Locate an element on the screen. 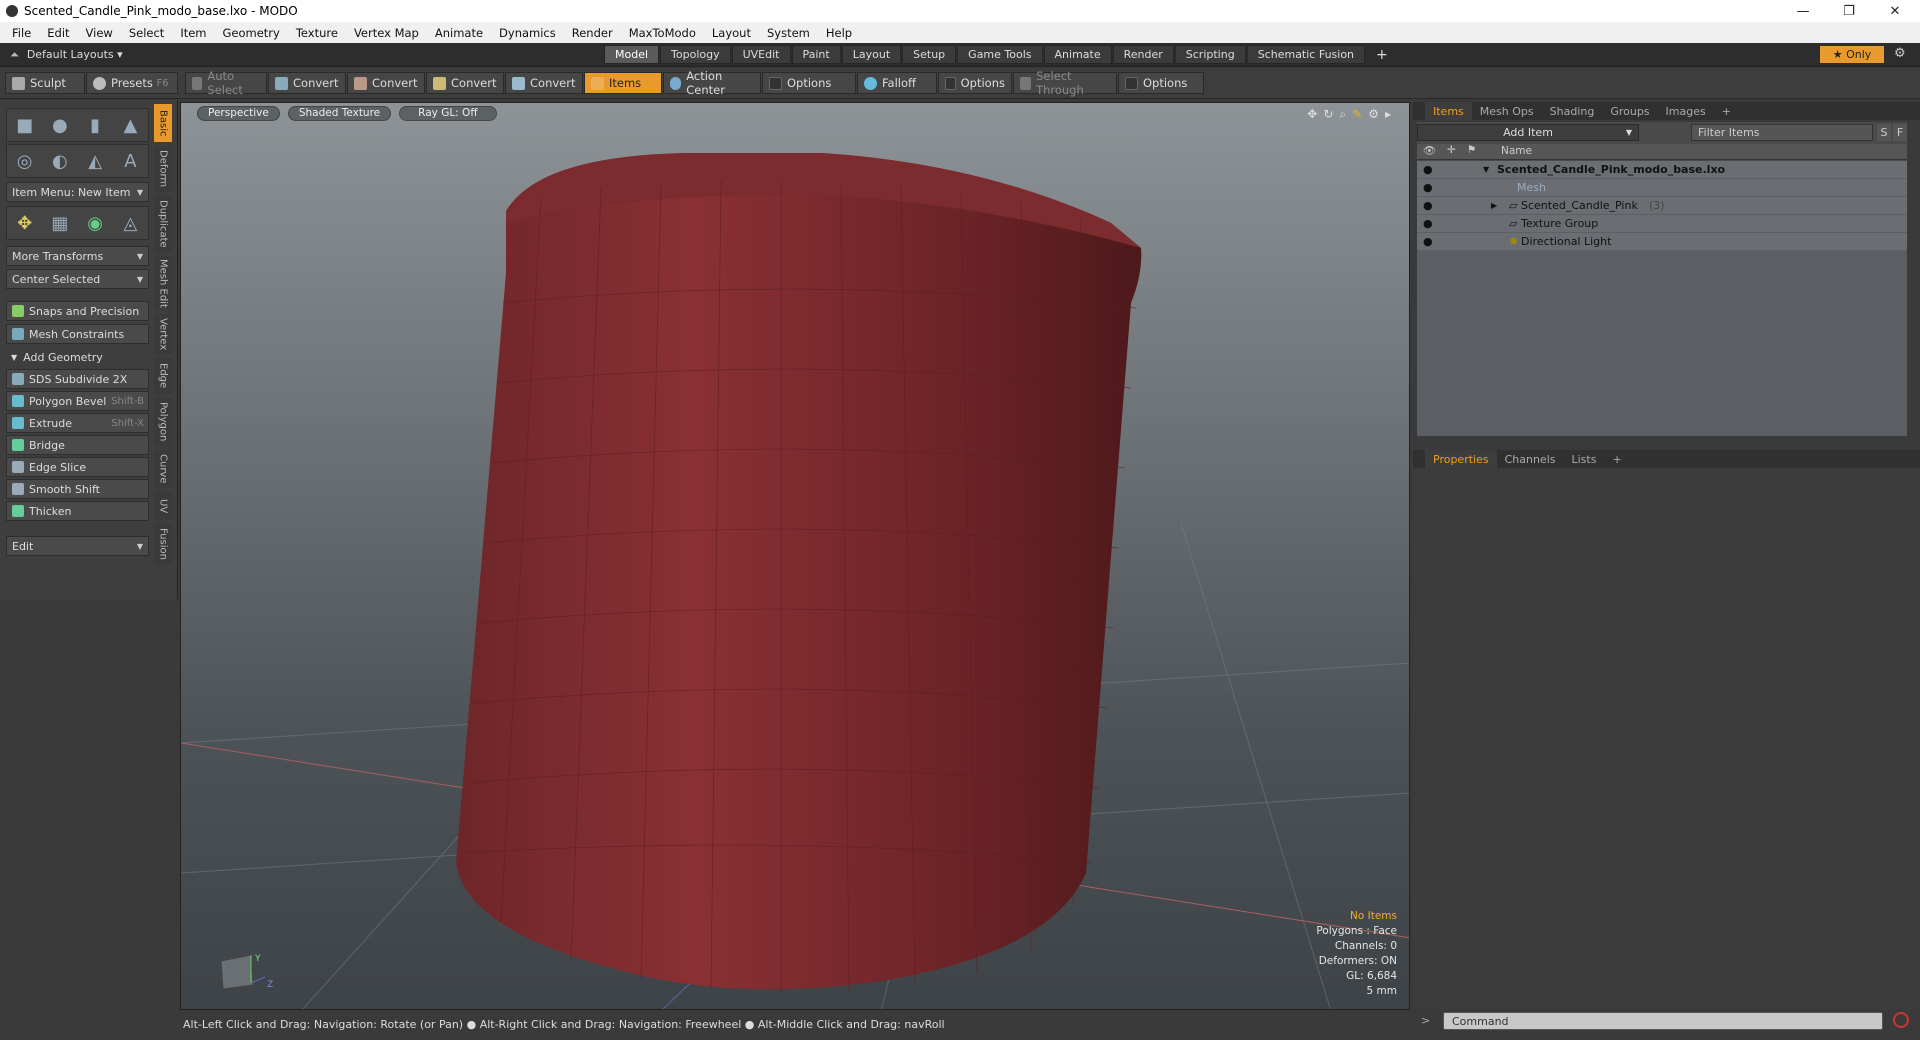 This screenshot has width=1920, height=1040. vtab-curve: Curve is located at coordinates (163, 469).